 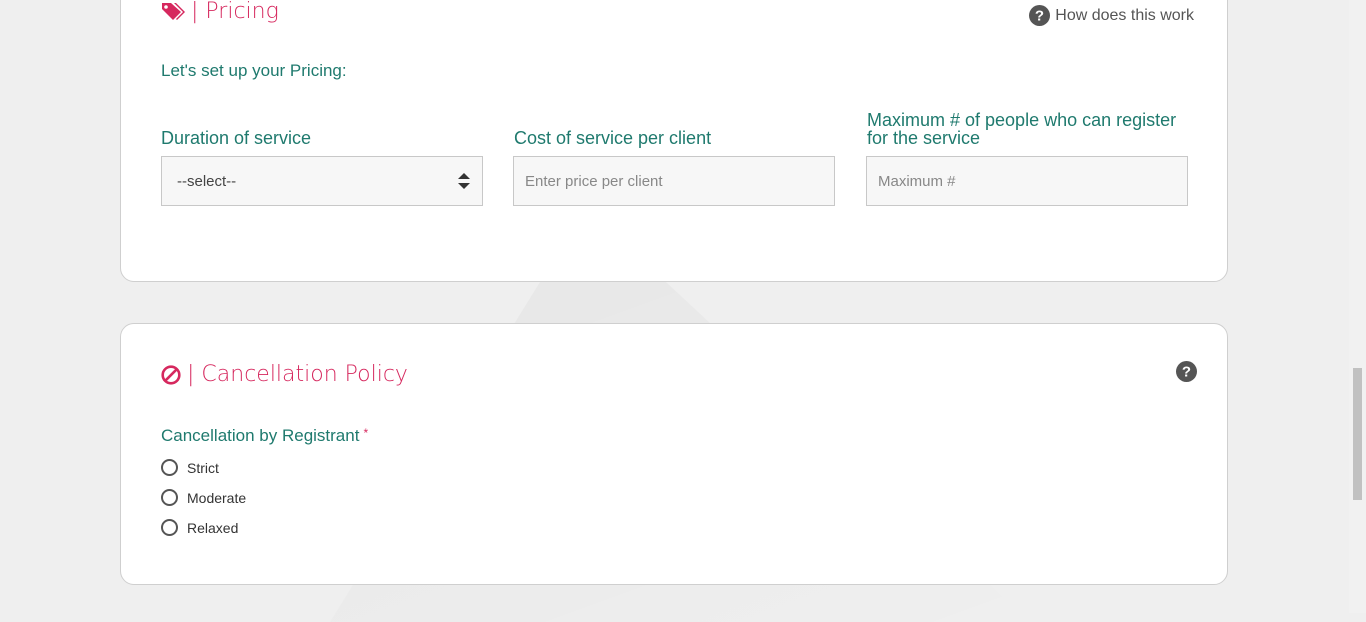 I want to click on how-does-this-work-link: ? How does this work, so click(x=1111, y=15).